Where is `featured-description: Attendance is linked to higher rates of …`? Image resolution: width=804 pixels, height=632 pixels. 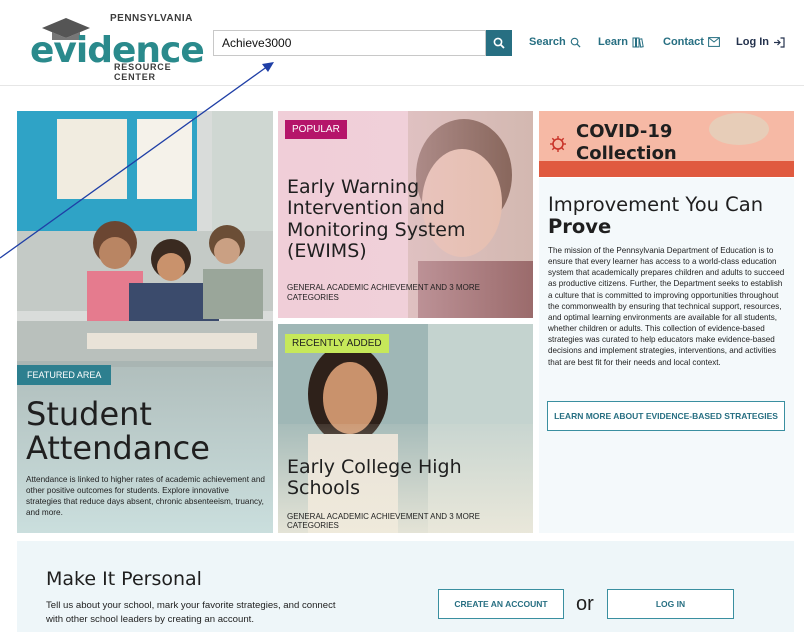 featured-description: Attendance is linked to higher rates of … is located at coordinates (145, 496).